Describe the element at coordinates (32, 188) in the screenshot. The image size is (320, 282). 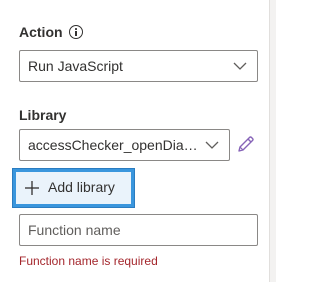
I see `plus-icon` at that location.